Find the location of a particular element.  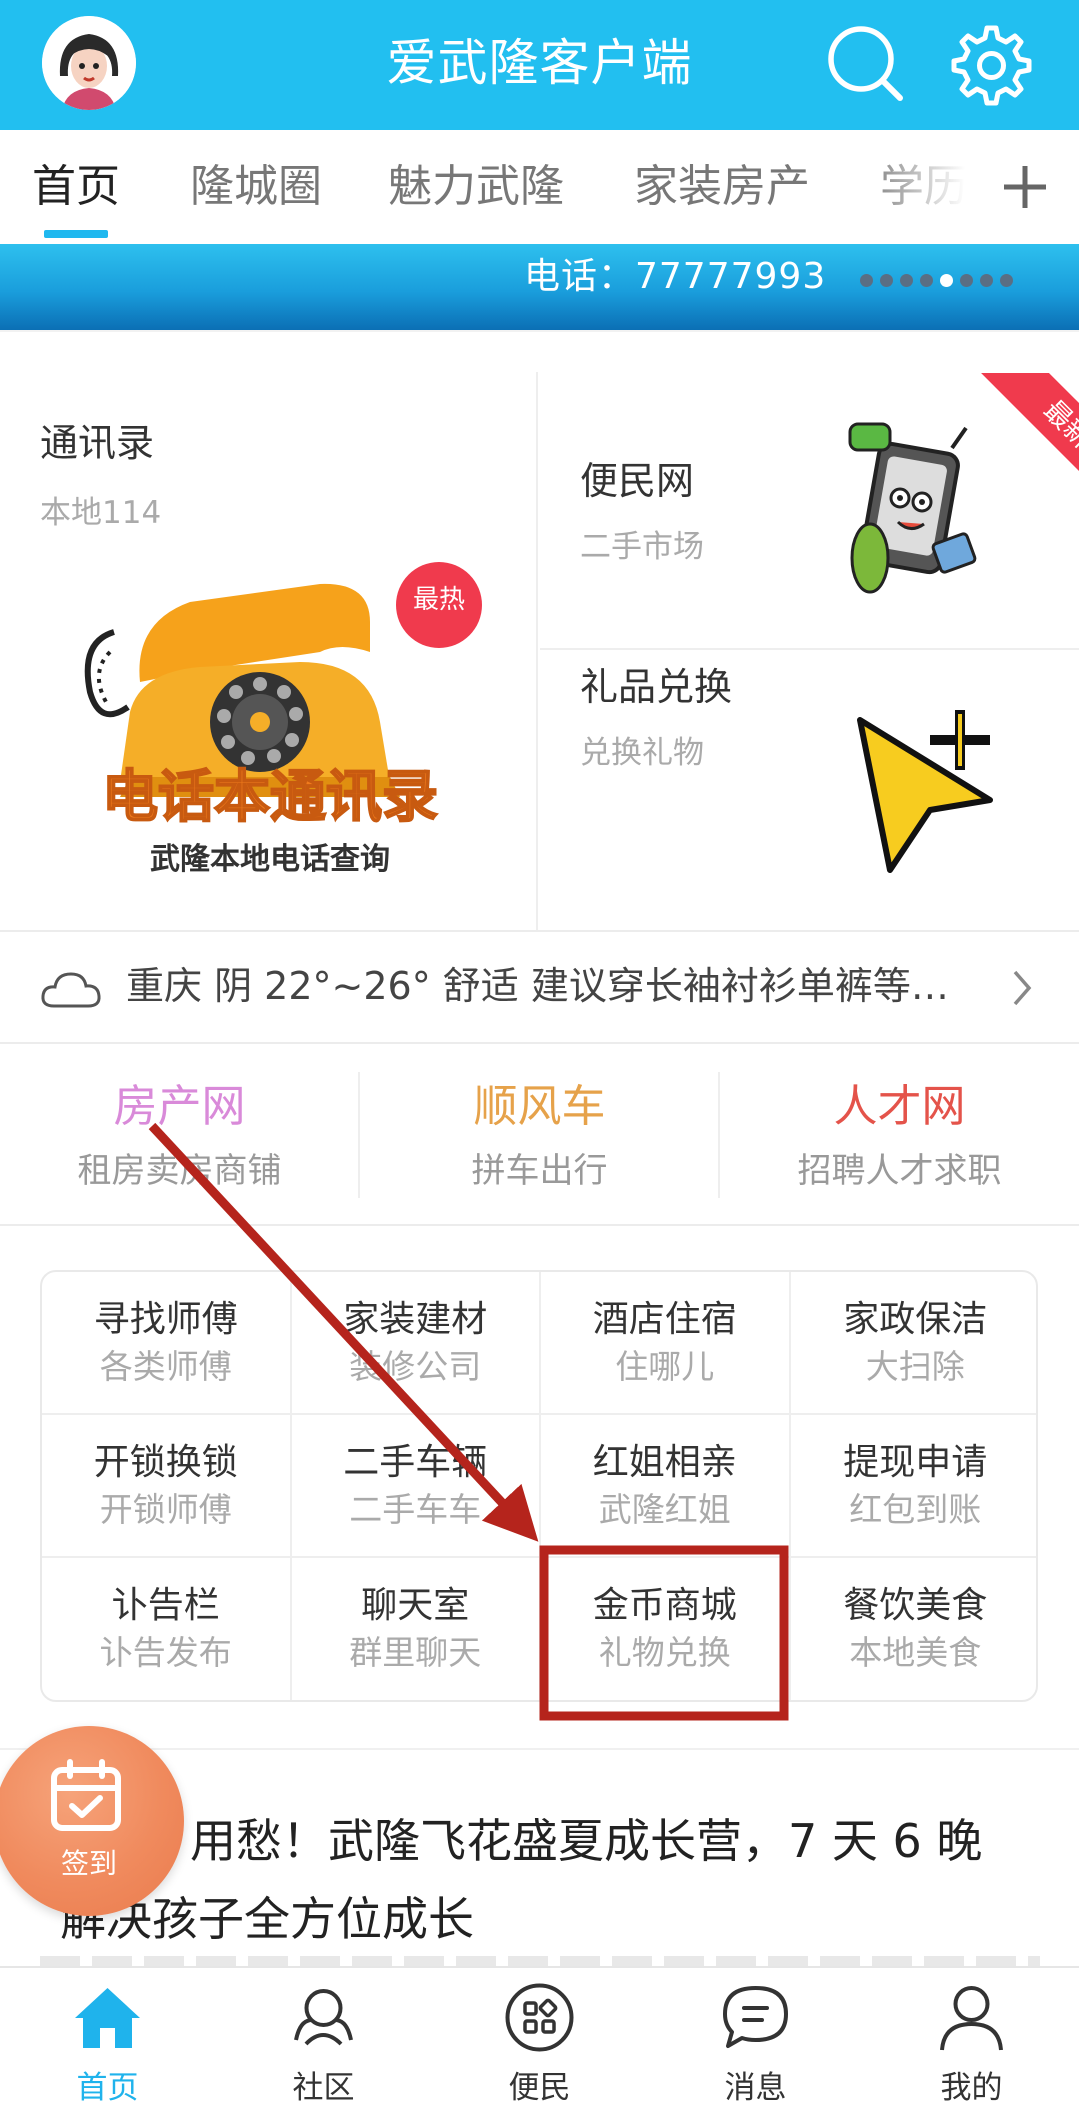

grid-item-subtitle: 红包到账 is located at coordinates (915, 1509).